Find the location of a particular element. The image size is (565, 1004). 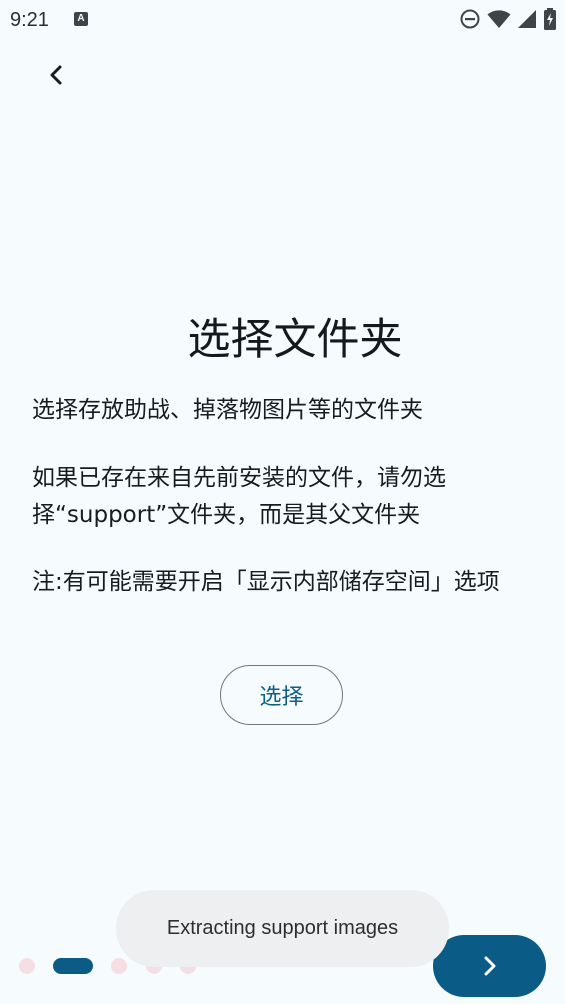

status-bar: 9:21 A is located at coordinates (282, 20).